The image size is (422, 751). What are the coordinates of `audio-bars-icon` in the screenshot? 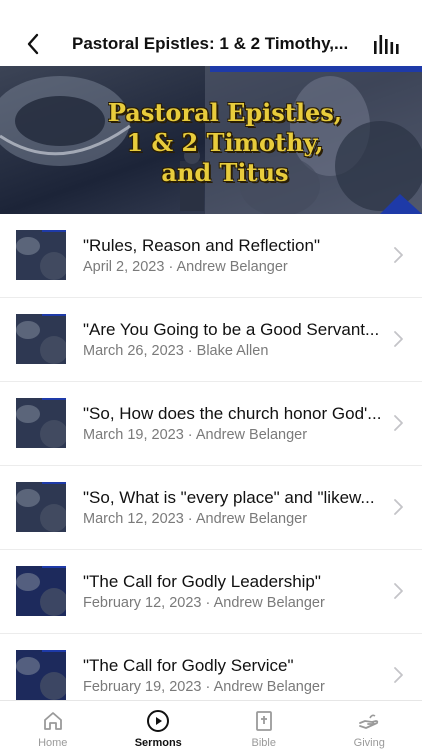 It's located at (386, 45).